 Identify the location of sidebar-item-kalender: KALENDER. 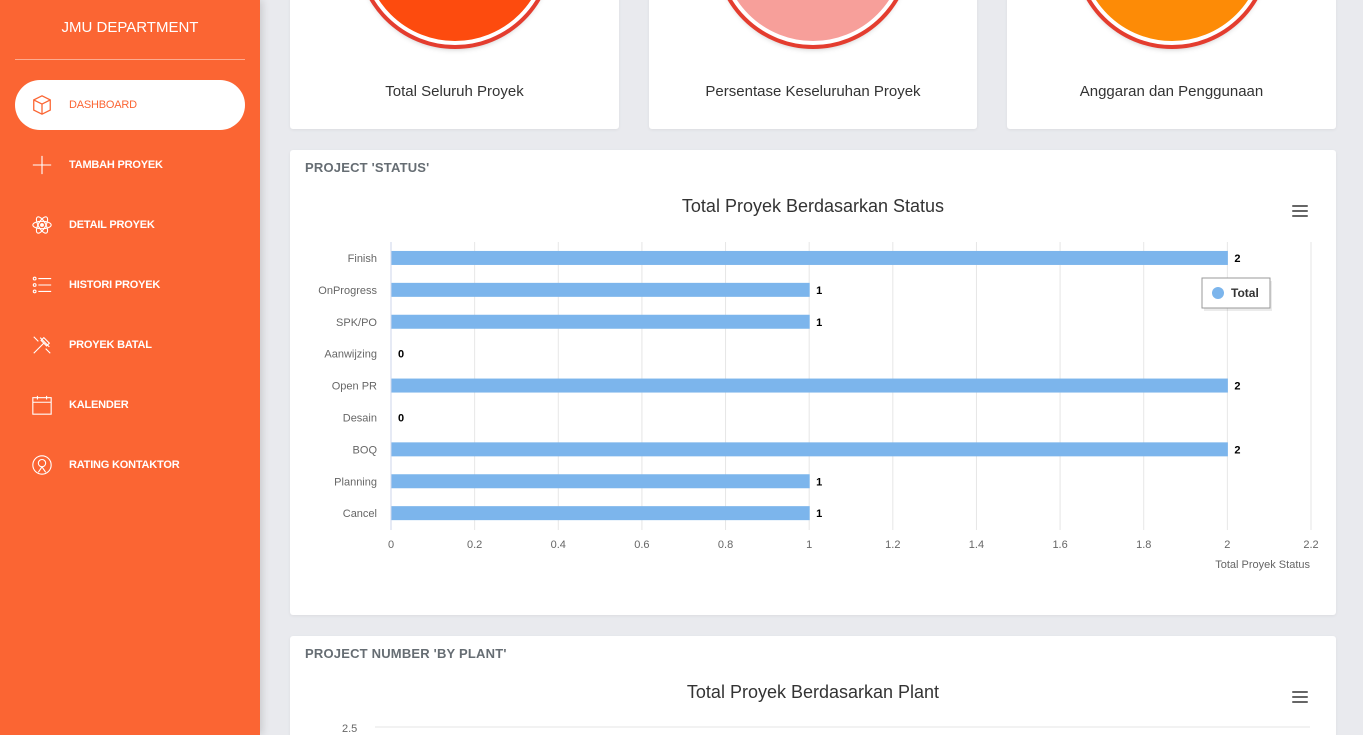
(130, 405).